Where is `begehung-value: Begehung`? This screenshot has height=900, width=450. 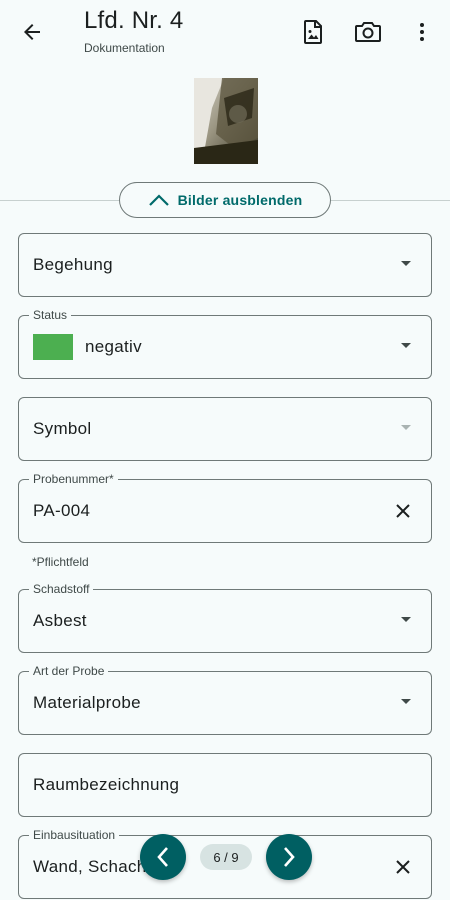
begehung-value: Begehung is located at coordinates (73, 264).